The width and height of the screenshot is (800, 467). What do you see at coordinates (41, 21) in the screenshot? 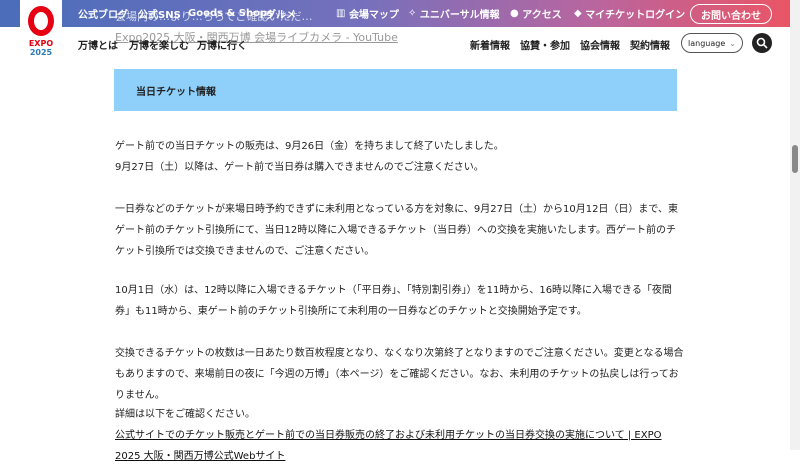
I see `expo-logo-mark-icon` at bounding box center [41, 21].